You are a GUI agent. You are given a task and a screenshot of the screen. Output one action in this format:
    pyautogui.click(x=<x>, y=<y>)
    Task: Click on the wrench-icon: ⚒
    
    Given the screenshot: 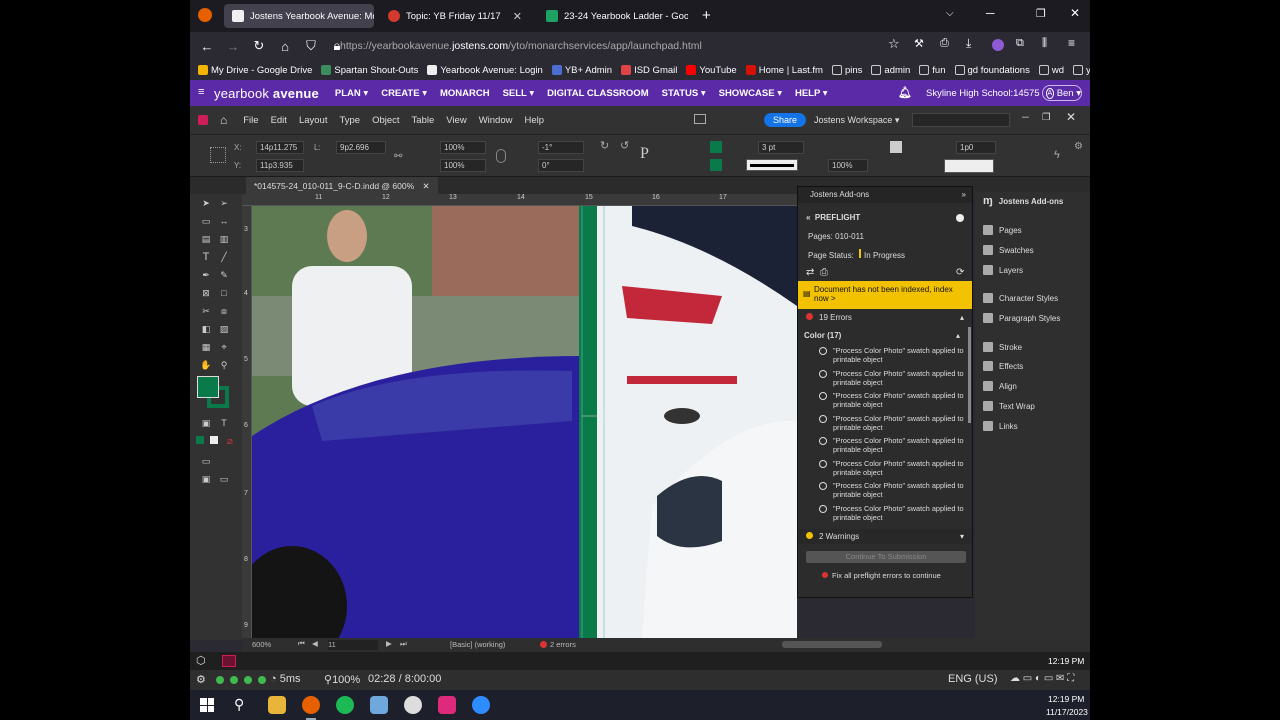 What is the action you would take?
    pyautogui.click(x=919, y=43)
    